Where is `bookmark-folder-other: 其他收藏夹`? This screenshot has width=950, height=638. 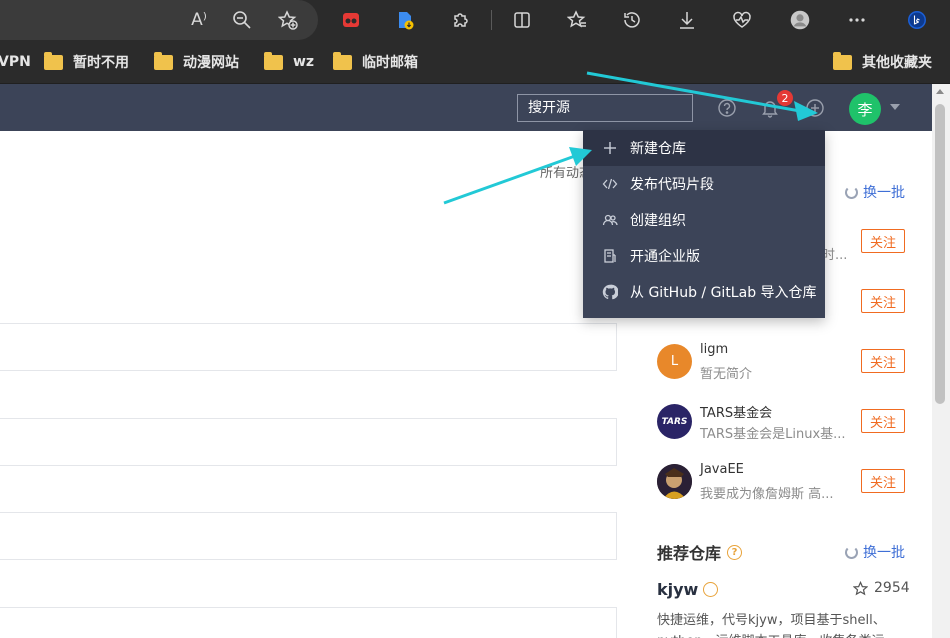
bookmark-folder-other: 其他收藏夹 is located at coordinates (882, 61).